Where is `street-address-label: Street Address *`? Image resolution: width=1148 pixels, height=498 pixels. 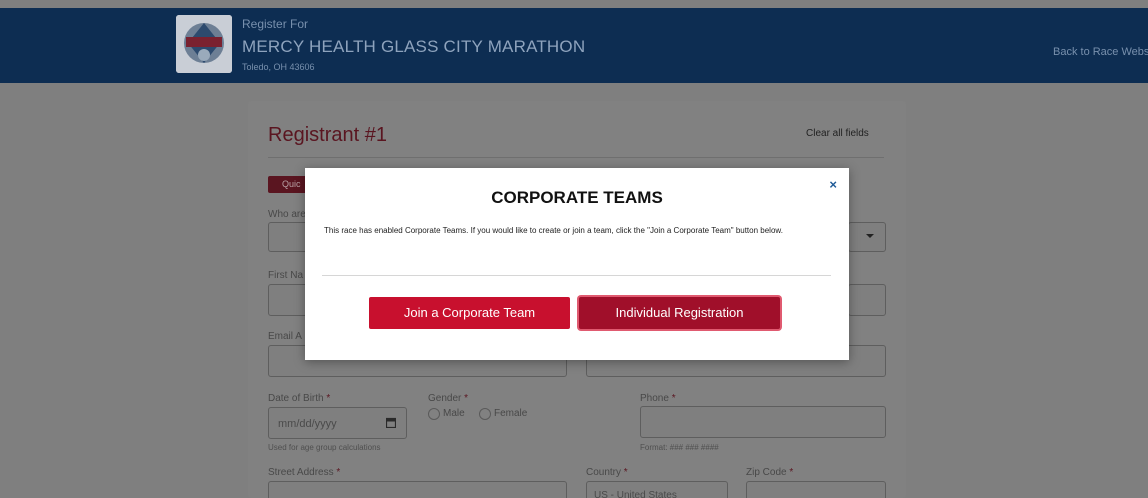
street-address-label: Street Address * is located at coordinates (304, 472).